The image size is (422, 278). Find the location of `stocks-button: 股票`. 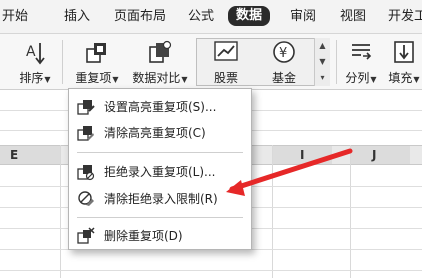

stocks-button: 股票 is located at coordinates (226, 62).